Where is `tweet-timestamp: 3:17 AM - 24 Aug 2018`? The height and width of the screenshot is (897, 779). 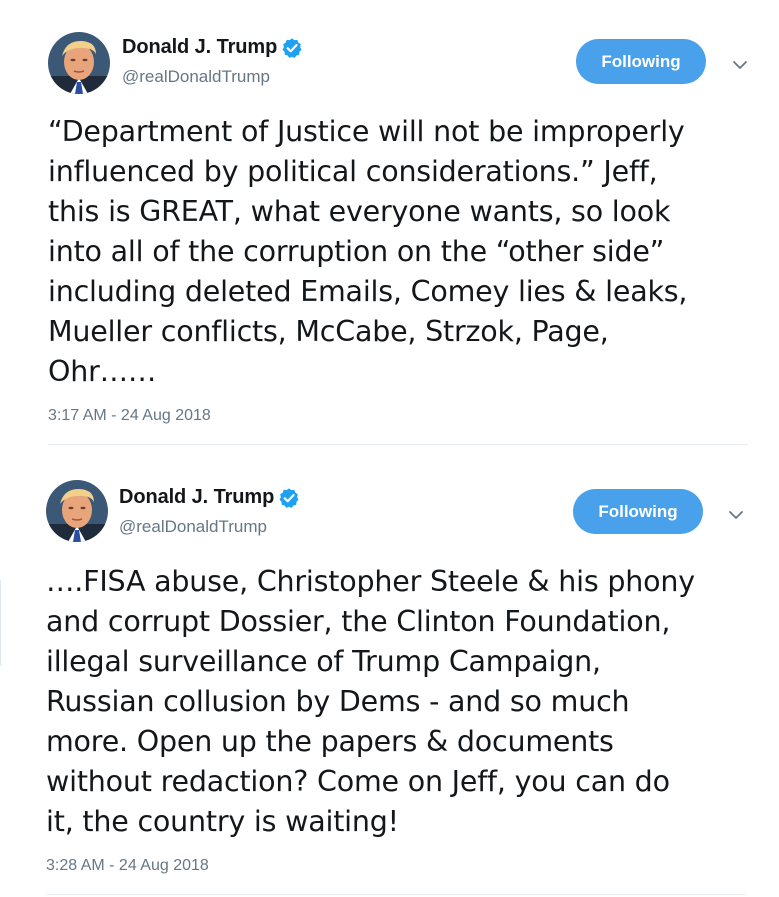 tweet-timestamp: 3:17 AM - 24 Aug 2018 is located at coordinates (129, 416).